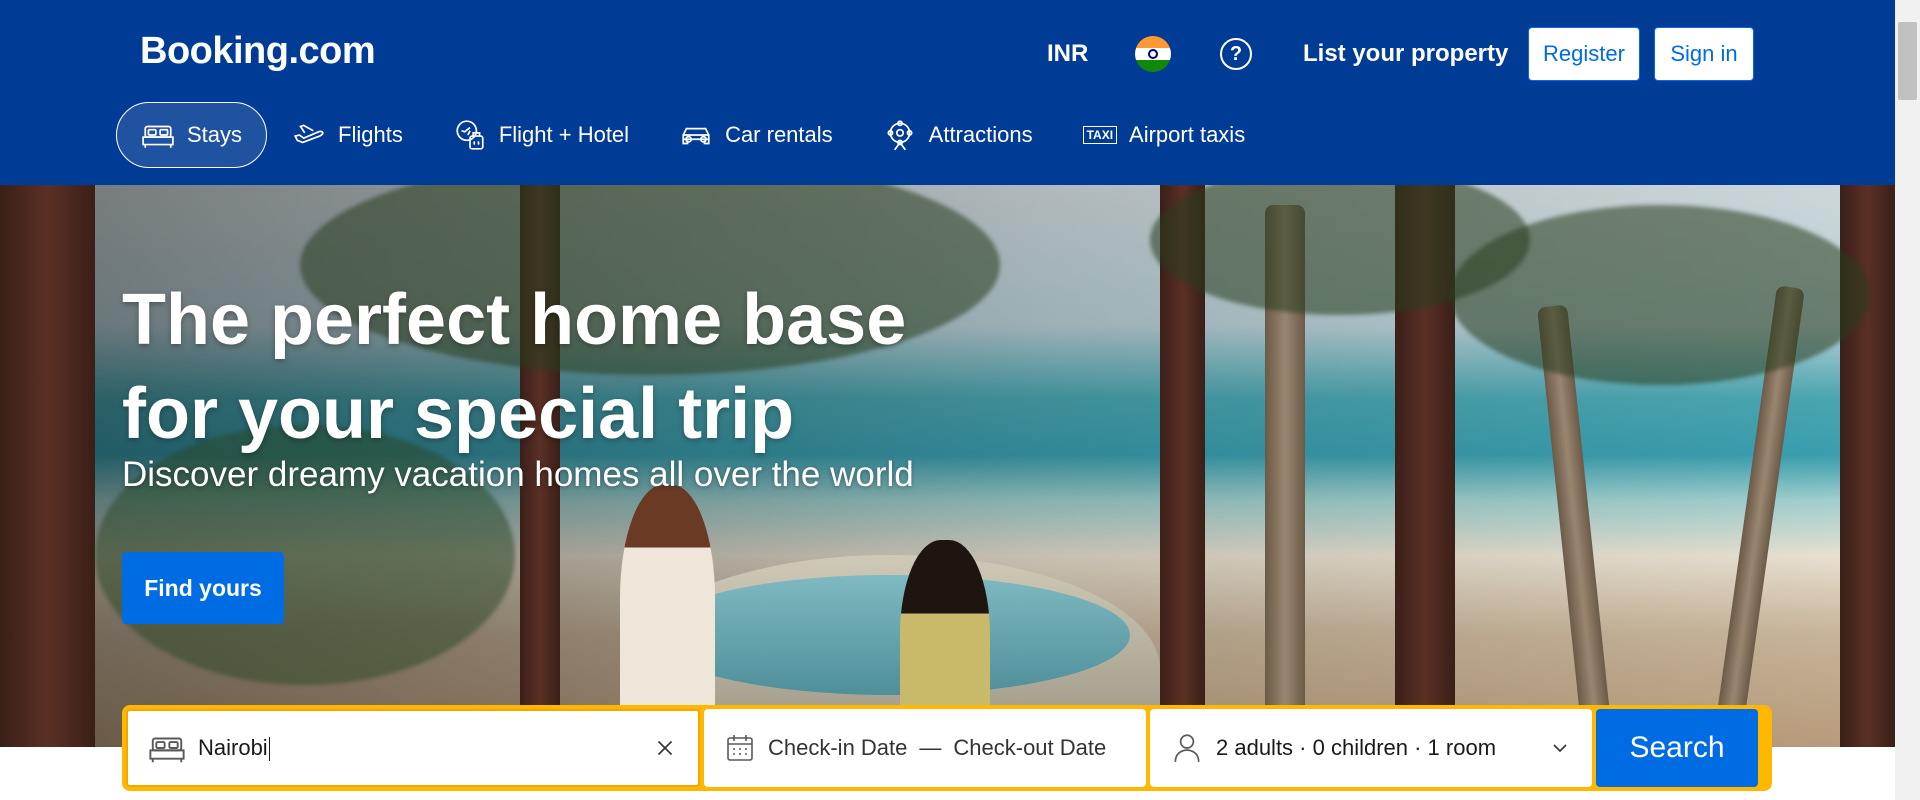 The image size is (1920, 800). What do you see at coordinates (1356, 747) in the screenshot?
I see `guests-summary: 2 adults · 0 children · 1 room` at bounding box center [1356, 747].